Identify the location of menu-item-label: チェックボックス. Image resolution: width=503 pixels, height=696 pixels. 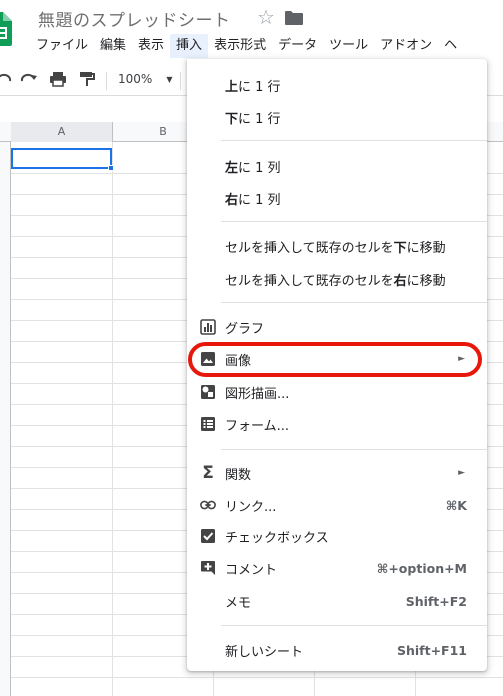
(277, 538).